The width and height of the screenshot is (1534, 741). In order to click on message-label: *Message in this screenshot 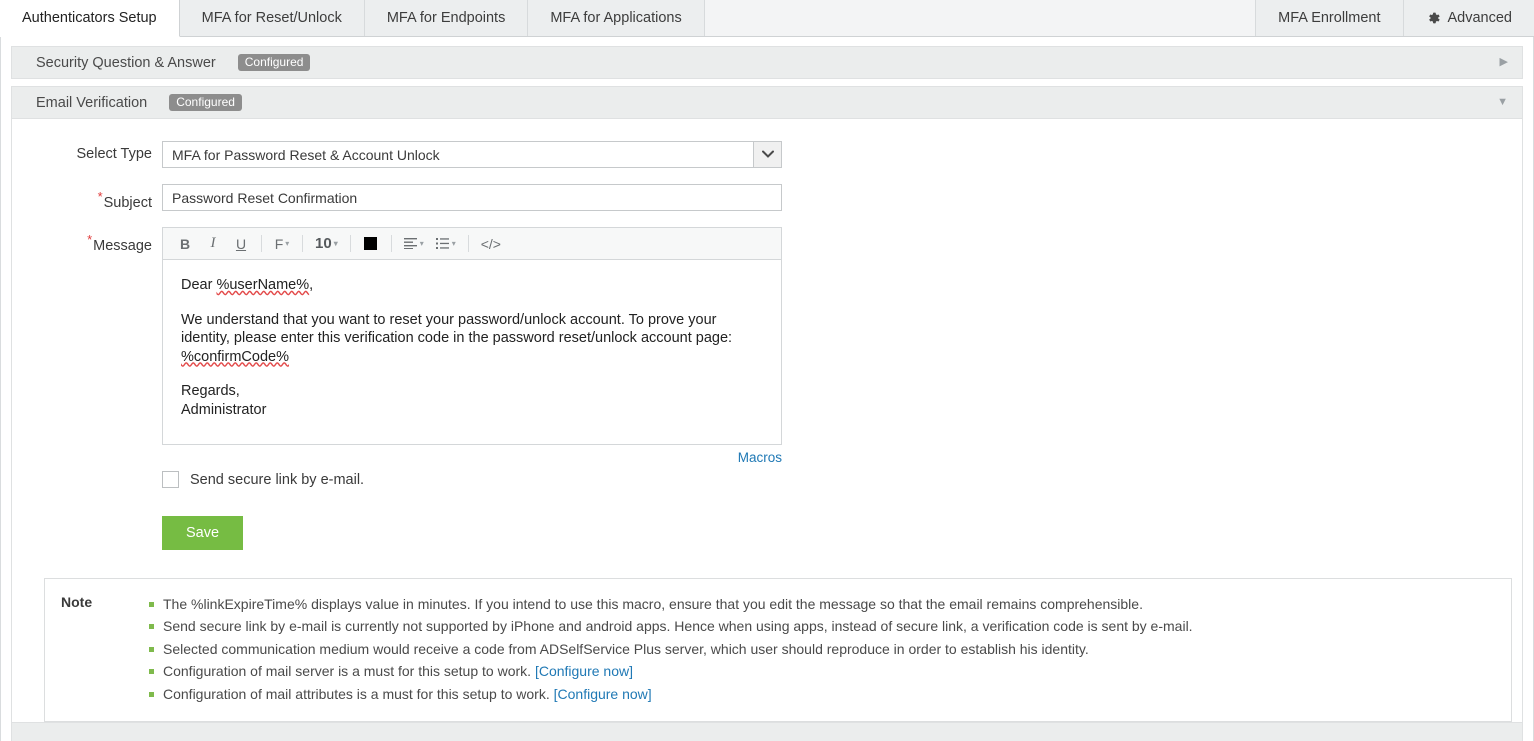, I will do `click(87, 240)`.